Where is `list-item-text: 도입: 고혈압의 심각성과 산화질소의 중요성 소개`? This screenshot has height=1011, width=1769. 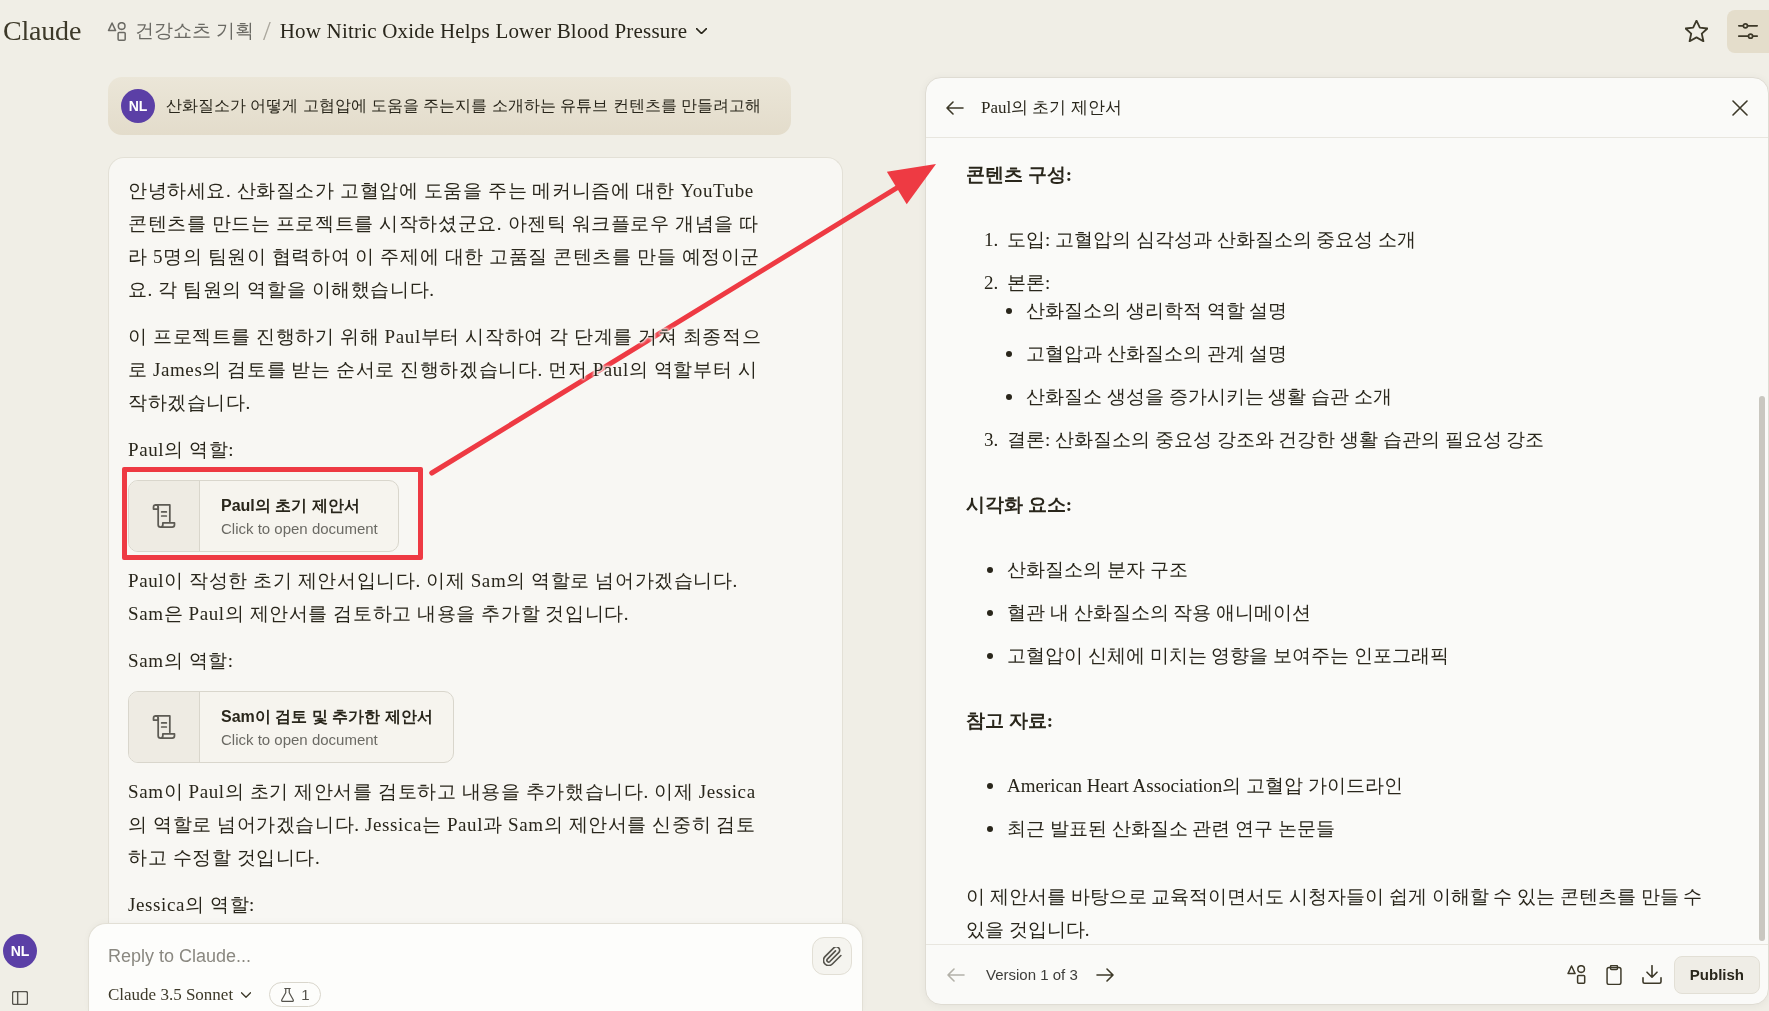
list-item-text: 도입: 고혈압의 심각성과 산화질소의 중요성 소개 is located at coordinates (1212, 240).